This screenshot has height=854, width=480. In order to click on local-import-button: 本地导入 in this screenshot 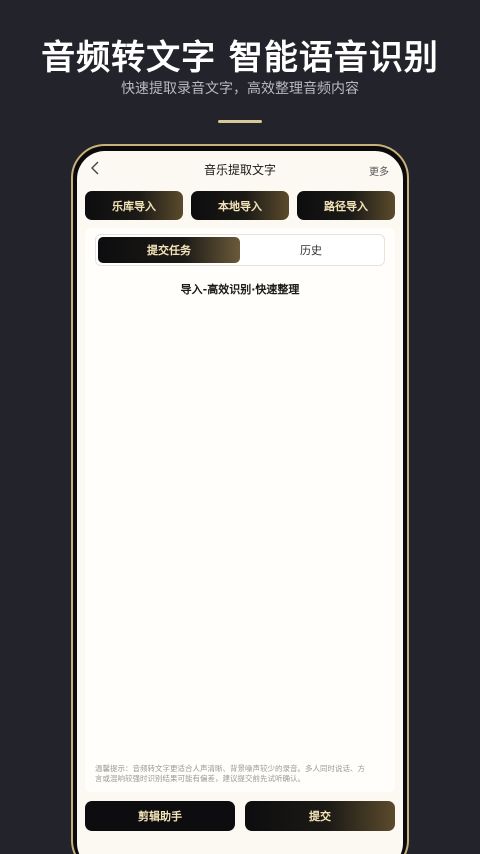, I will do `click(240, 205)`.